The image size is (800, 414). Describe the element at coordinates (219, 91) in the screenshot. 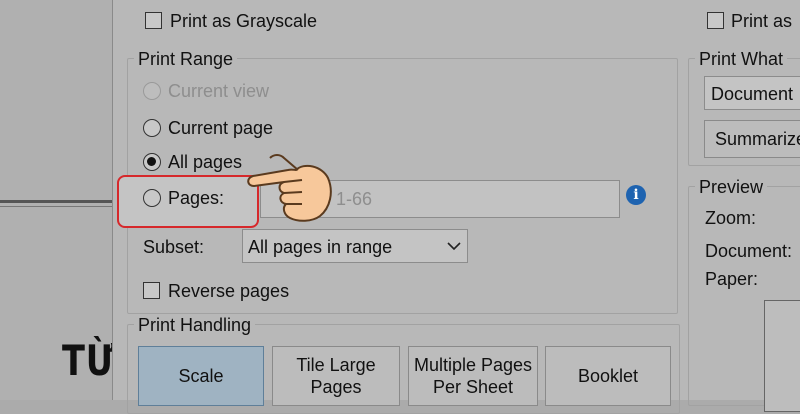

I see `current-view-label: Current view` at that location.